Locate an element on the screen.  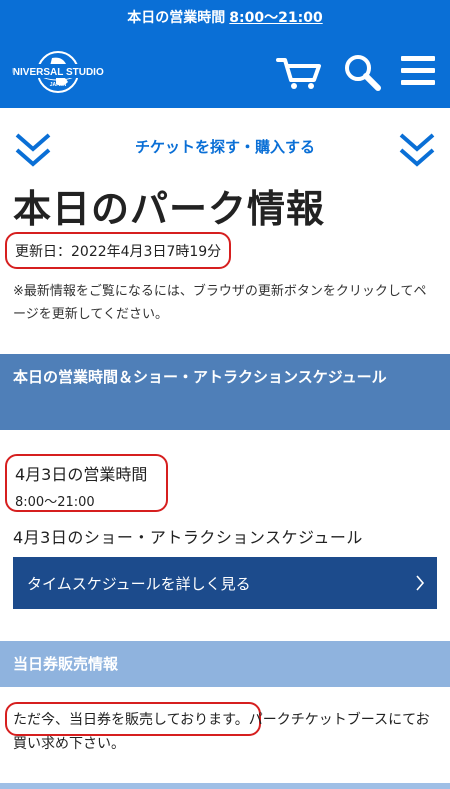
chevron-right-icon is located at coordinates (420, 583).